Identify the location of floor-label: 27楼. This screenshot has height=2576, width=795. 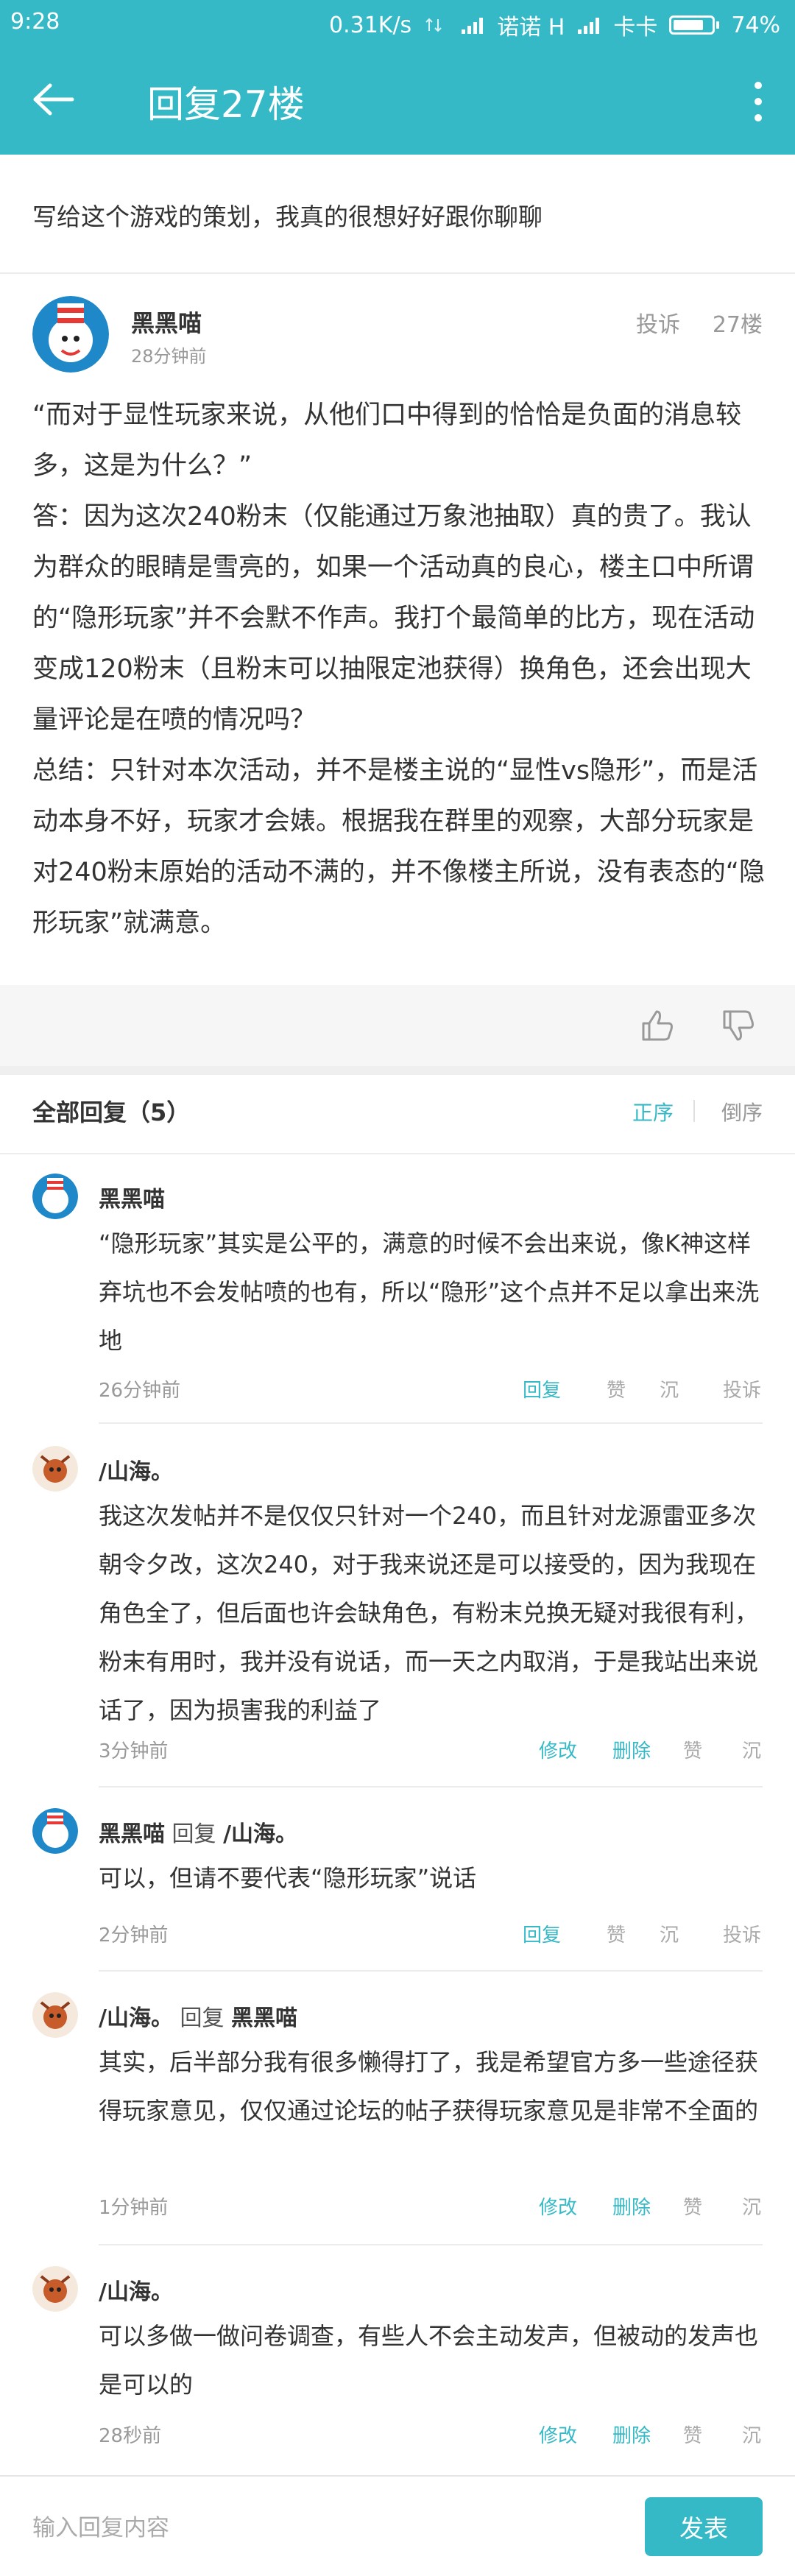
(737, 325).